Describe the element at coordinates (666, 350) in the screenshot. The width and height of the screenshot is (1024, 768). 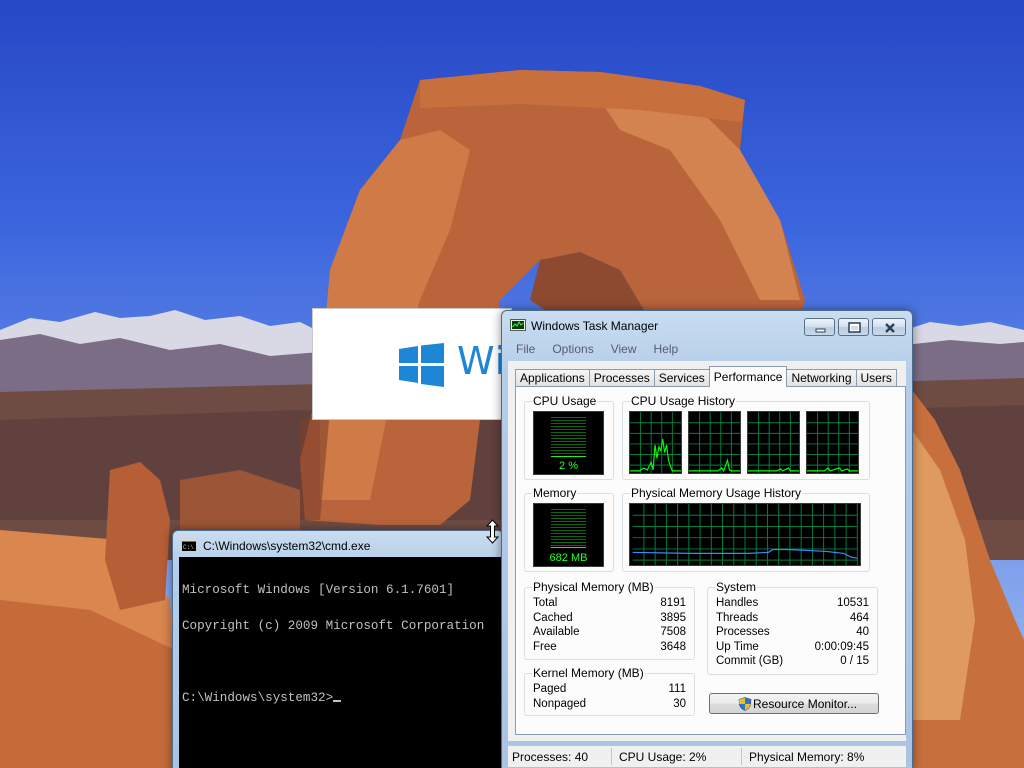
I see `menu-help: Help` at that location.